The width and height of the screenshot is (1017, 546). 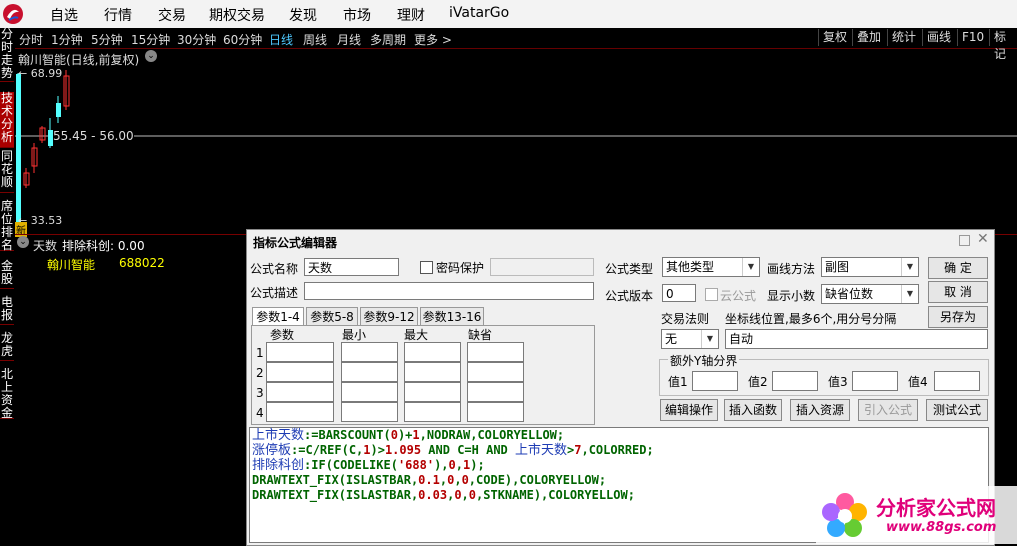 I want to click on period-5min: 5分钟, so click(x=107, y=39).